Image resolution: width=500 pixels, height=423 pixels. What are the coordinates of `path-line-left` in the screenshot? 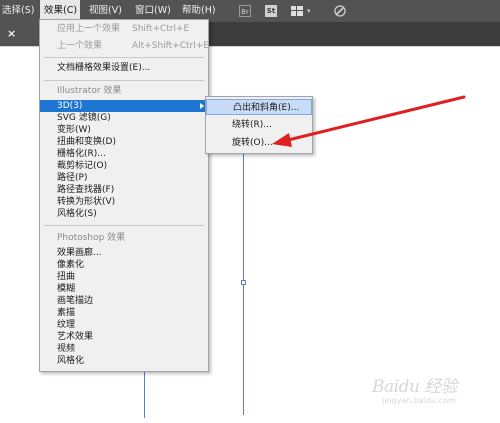 It's located at (144, 395).